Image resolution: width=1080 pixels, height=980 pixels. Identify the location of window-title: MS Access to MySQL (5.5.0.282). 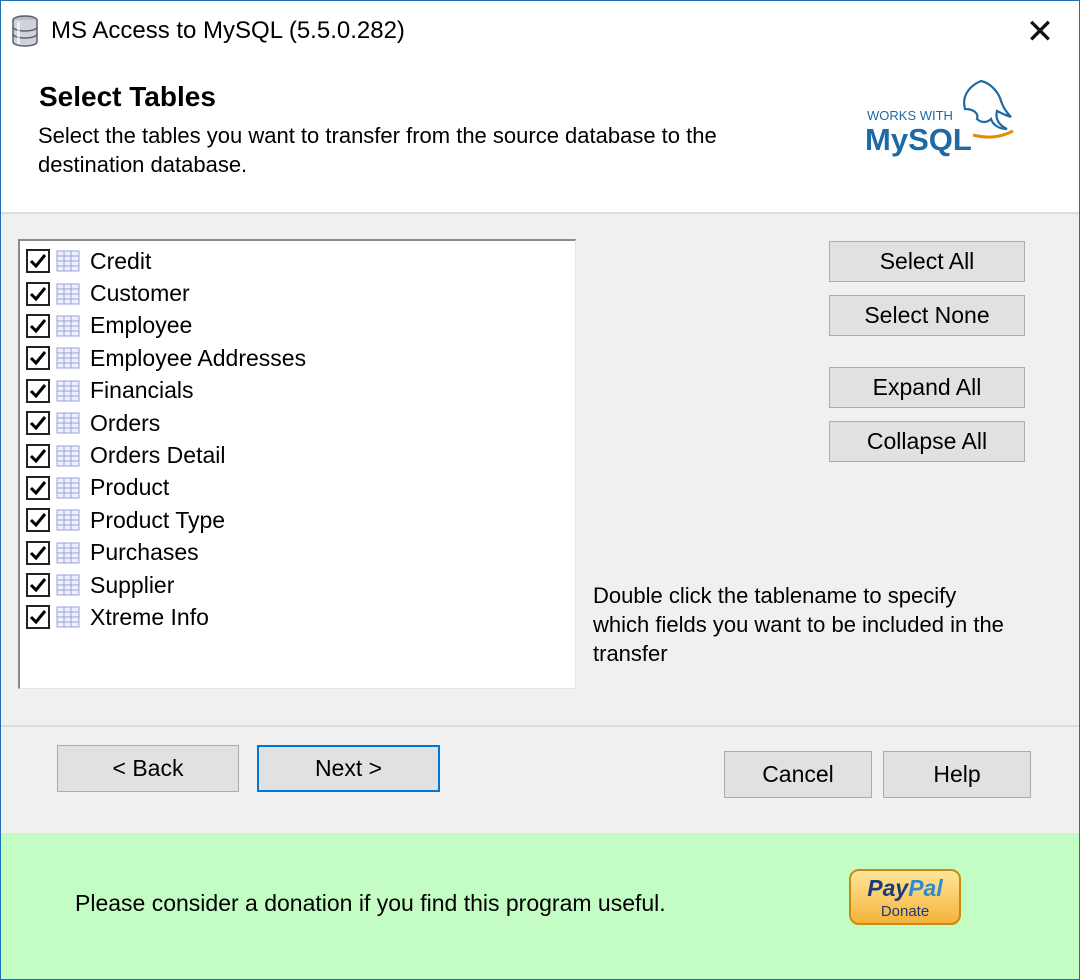
(228, 30).